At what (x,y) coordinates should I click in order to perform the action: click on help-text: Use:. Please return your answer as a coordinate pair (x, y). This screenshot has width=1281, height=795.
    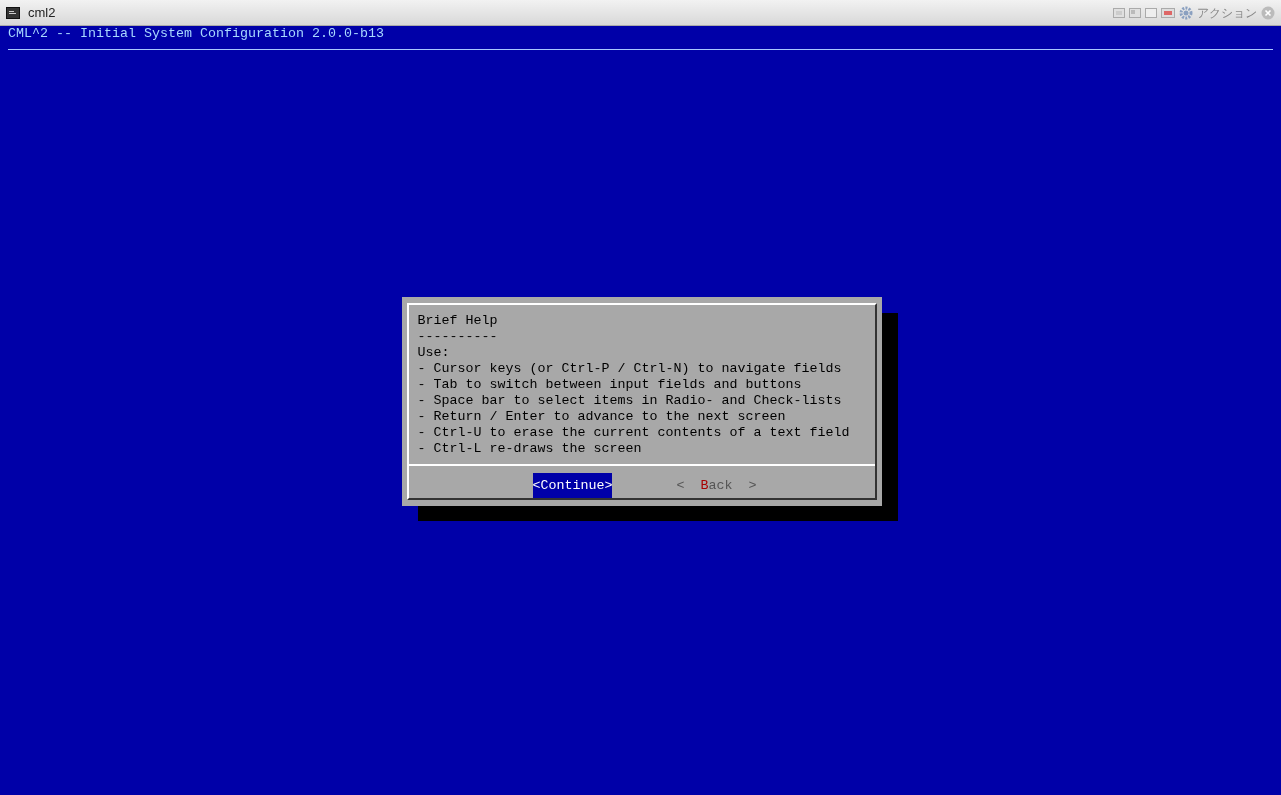
    Looking at the image, I should click on (433, 353).